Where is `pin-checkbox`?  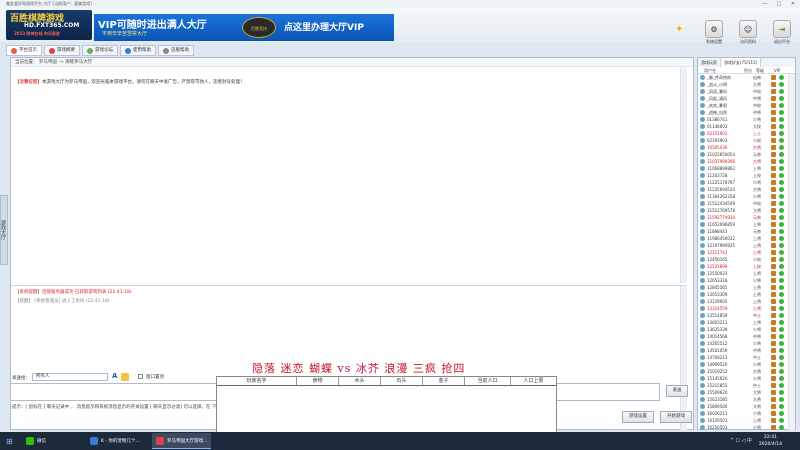
pin-checkbox is located at coordinates (140, 376).